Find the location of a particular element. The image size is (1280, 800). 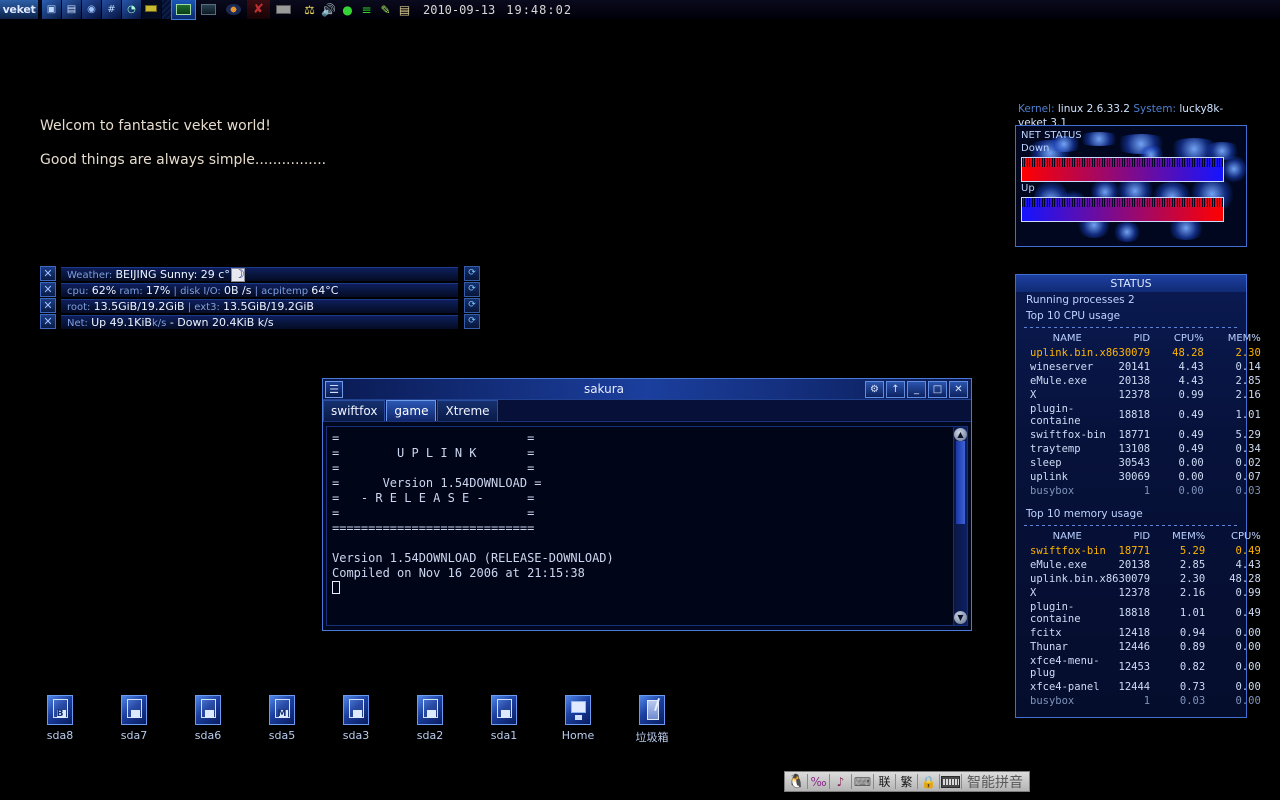

desktop-icon-sda7: sda7 is located at coordinates (134, 718).